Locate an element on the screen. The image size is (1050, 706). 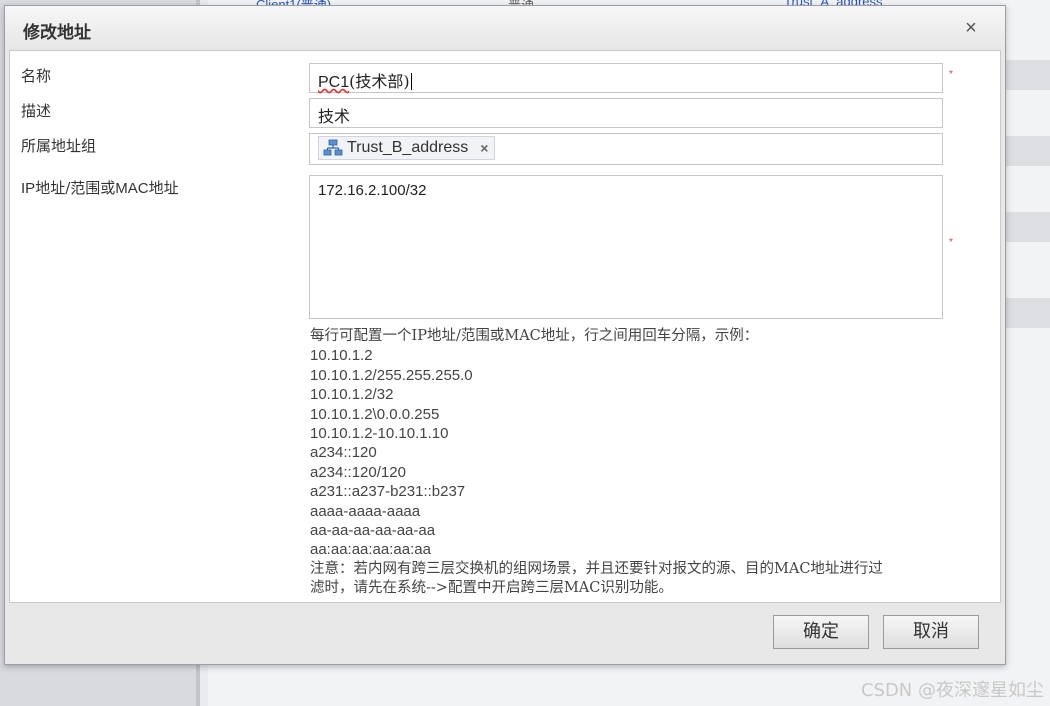
cancel-button: 取消 is located at coordinates (931, 632).